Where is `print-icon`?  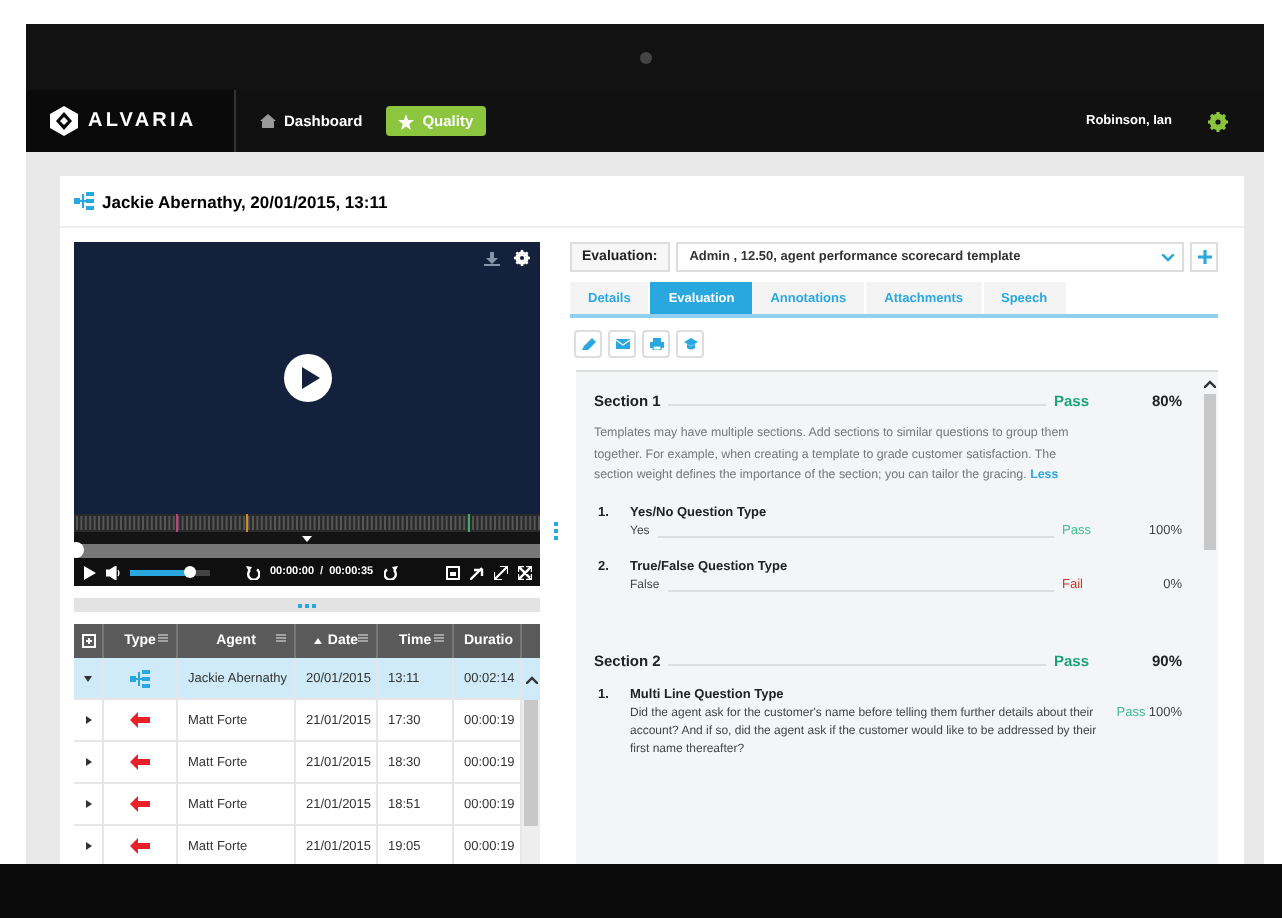 print-icon is located at coordinates (656, 344).